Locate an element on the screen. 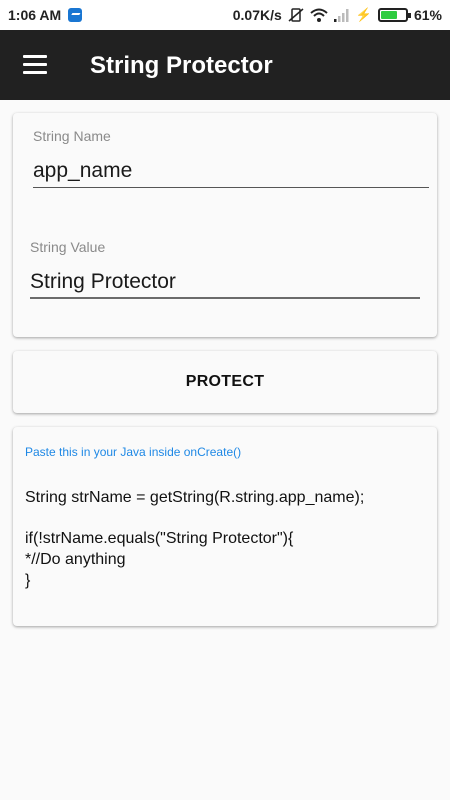  string-name-underline is located at coordinates (231, 187).